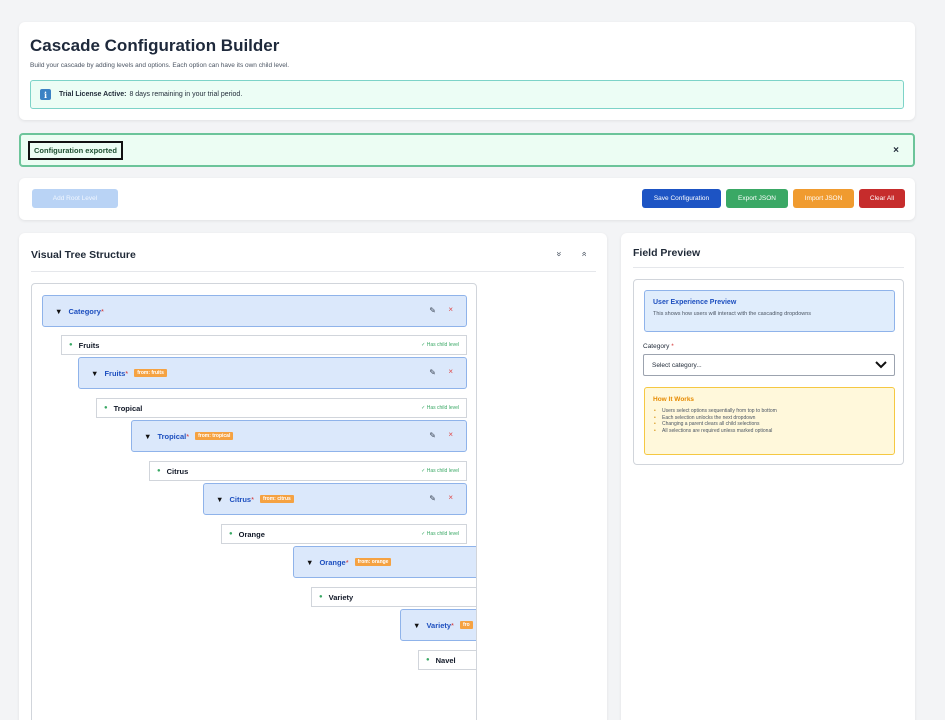 This screenshot has width=945, height=720. I want to click on from-badge: from: fruits, so click(150, 373).